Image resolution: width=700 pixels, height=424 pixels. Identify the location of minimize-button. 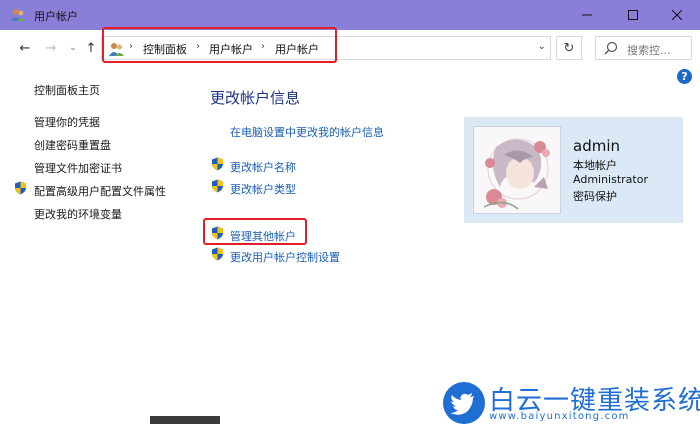
(587, 15).